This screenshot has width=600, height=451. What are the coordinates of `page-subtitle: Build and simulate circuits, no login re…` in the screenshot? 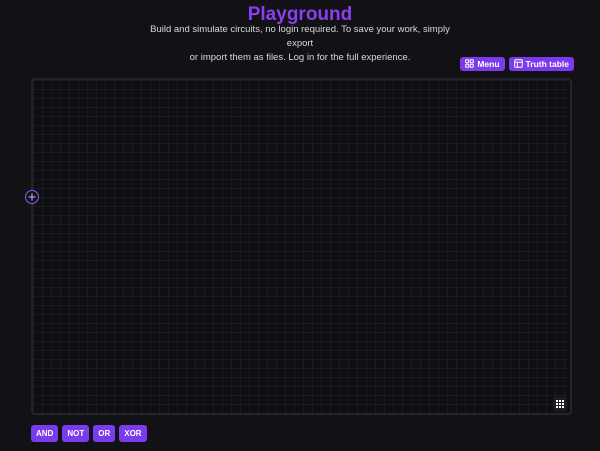 It's located at (300, 44).